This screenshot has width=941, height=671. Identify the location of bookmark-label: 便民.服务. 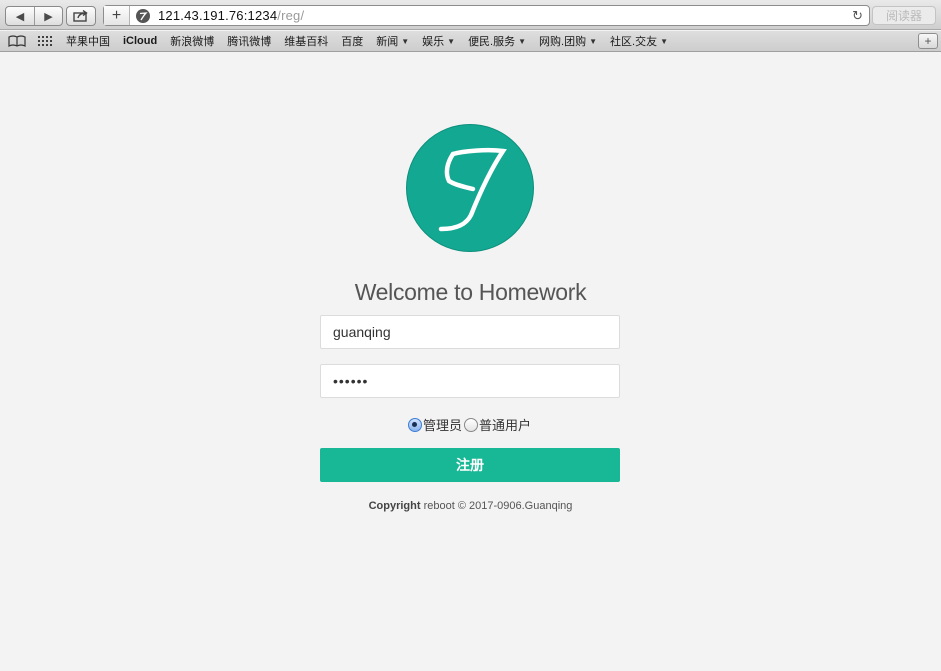
(492, 42).